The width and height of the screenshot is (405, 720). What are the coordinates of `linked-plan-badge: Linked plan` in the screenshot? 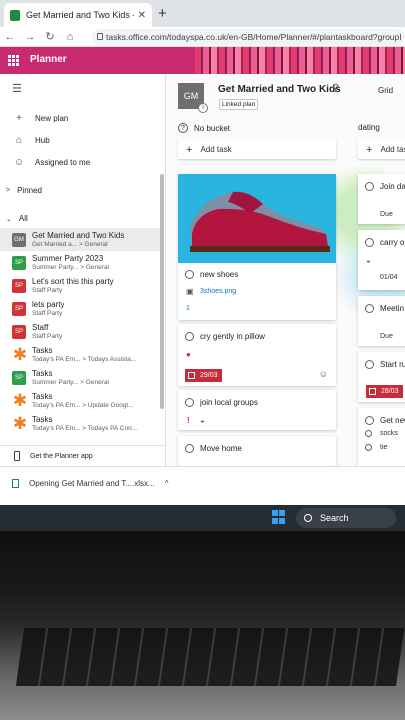 It's located at (239, 104).